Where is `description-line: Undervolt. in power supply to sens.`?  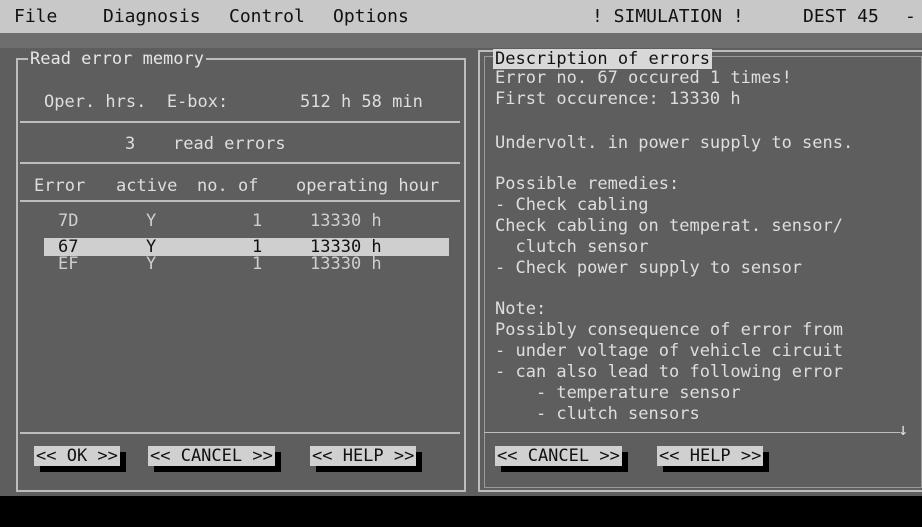 description-line: Undervolt. in power supply to sens. is located at coordinates (674, 143).